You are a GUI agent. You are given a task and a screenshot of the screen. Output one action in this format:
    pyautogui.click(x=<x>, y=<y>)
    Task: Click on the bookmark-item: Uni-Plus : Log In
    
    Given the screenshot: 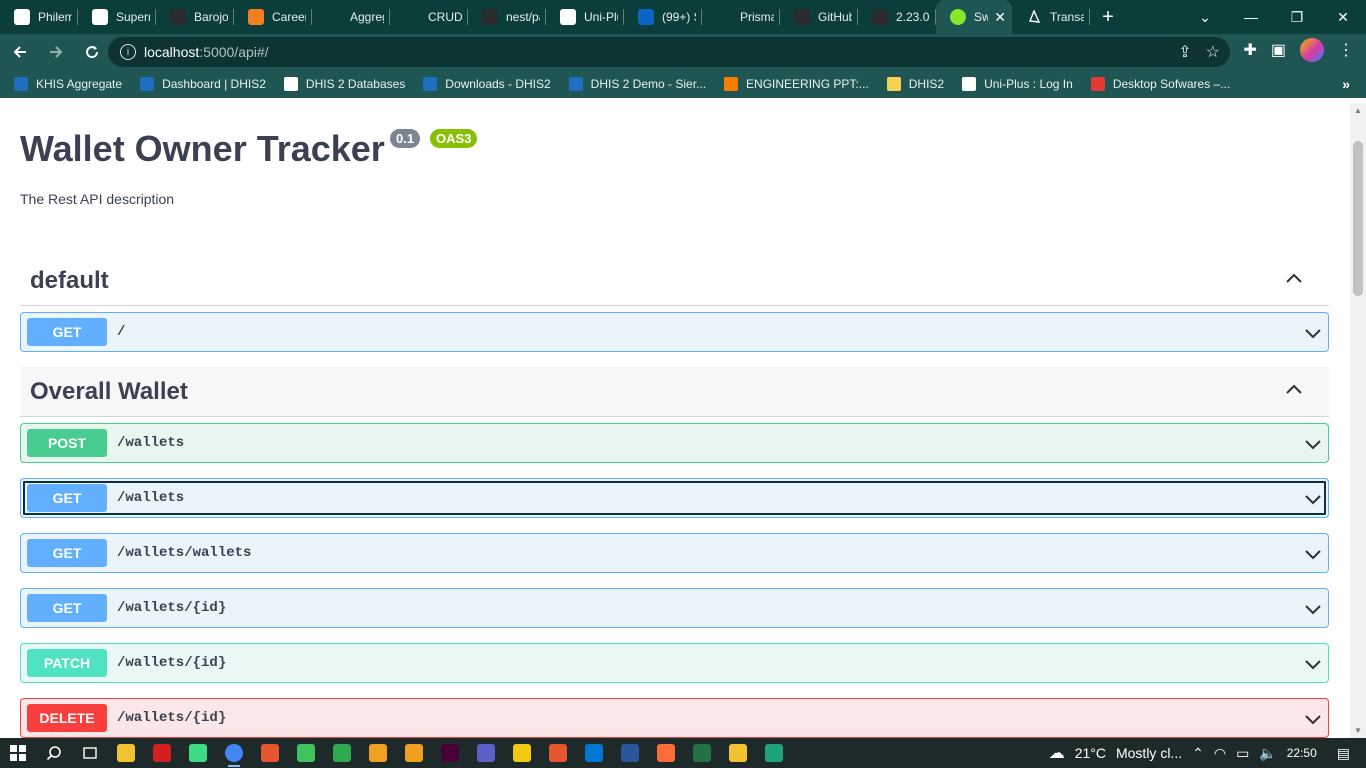 What is the action you would take?
    pyautogui.click(x=1017, y=84)
    